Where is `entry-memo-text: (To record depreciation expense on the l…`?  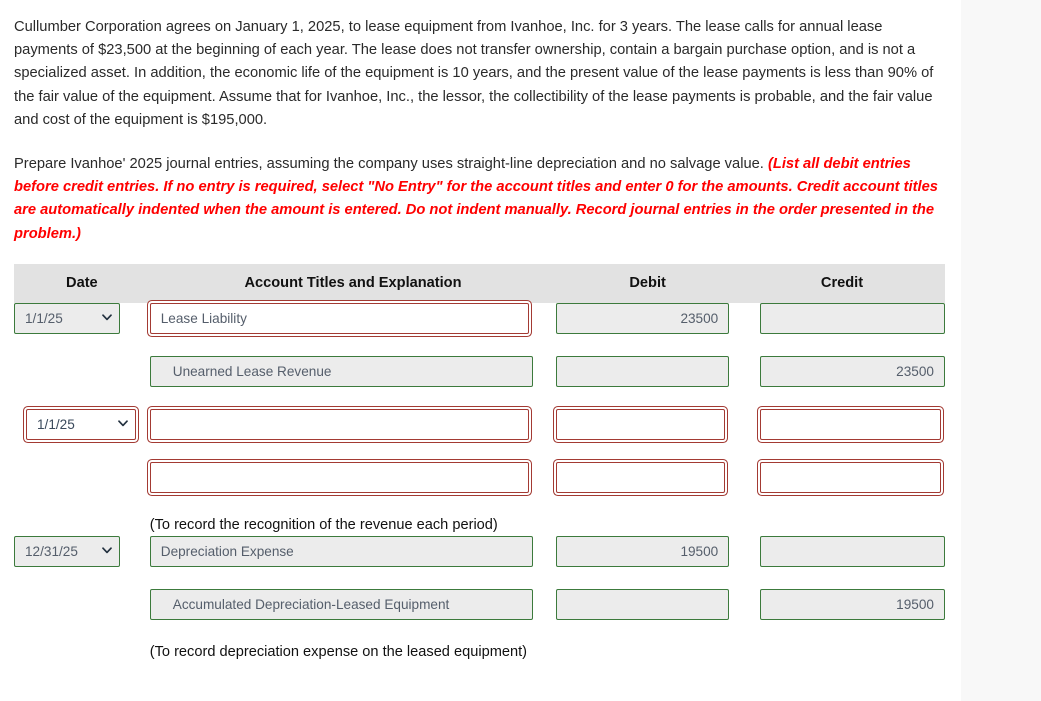
entry-memo-text: (To record depreciation expense on the l… is located at coordinates (338, 651).